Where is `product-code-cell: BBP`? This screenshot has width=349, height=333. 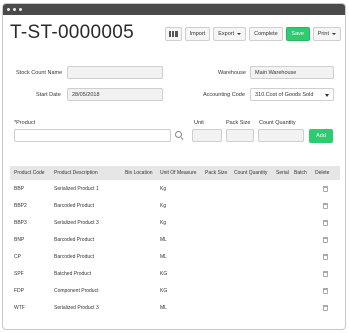
product-code-cell: BBP is located at coordinates (19, 188).